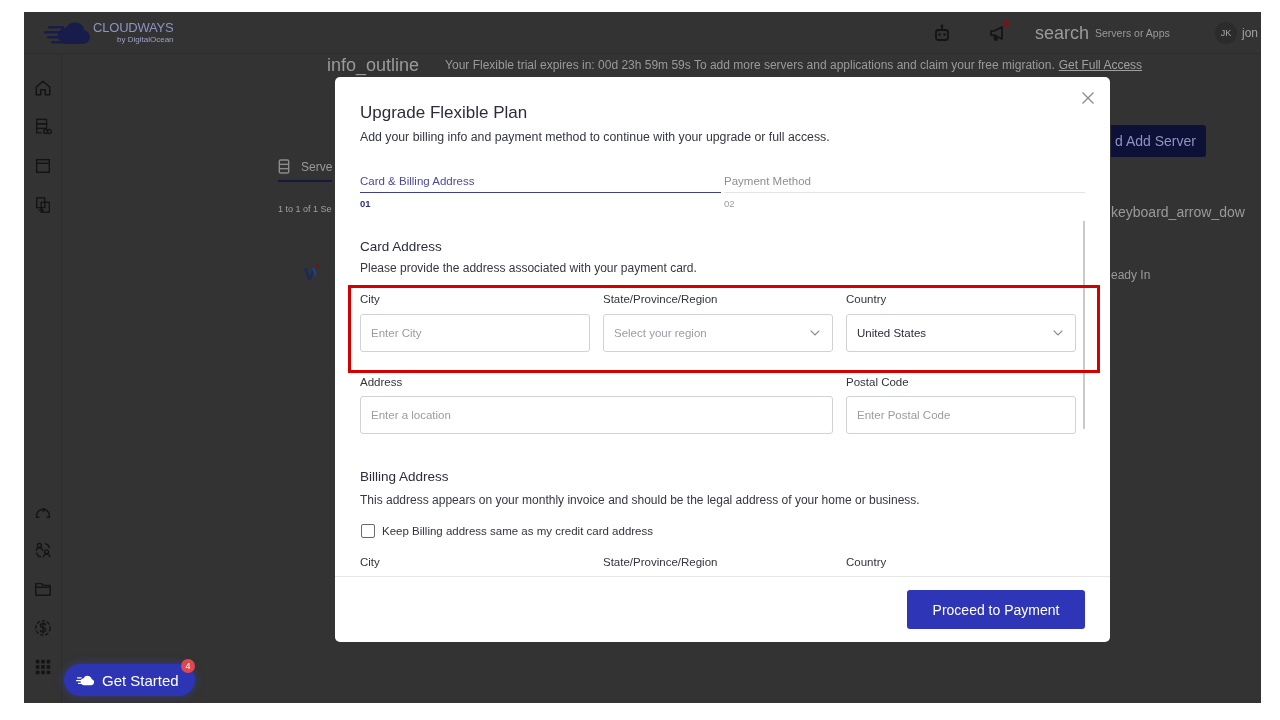 Image resolution: width=1280 pixels, height=720 pixels. What do you see at coordinates (1084, 325) in the screenshot?
I see `scrollbar-thumb` at bounding box center [1084, 325].